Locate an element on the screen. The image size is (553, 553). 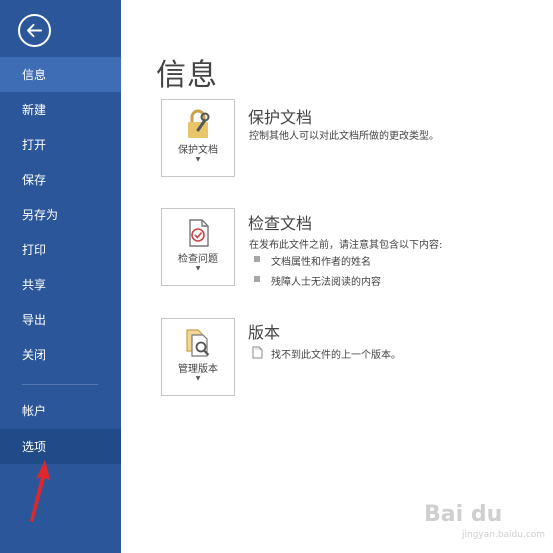
manage-versions-label: 管理版本 is located at coordinates (198, 369).